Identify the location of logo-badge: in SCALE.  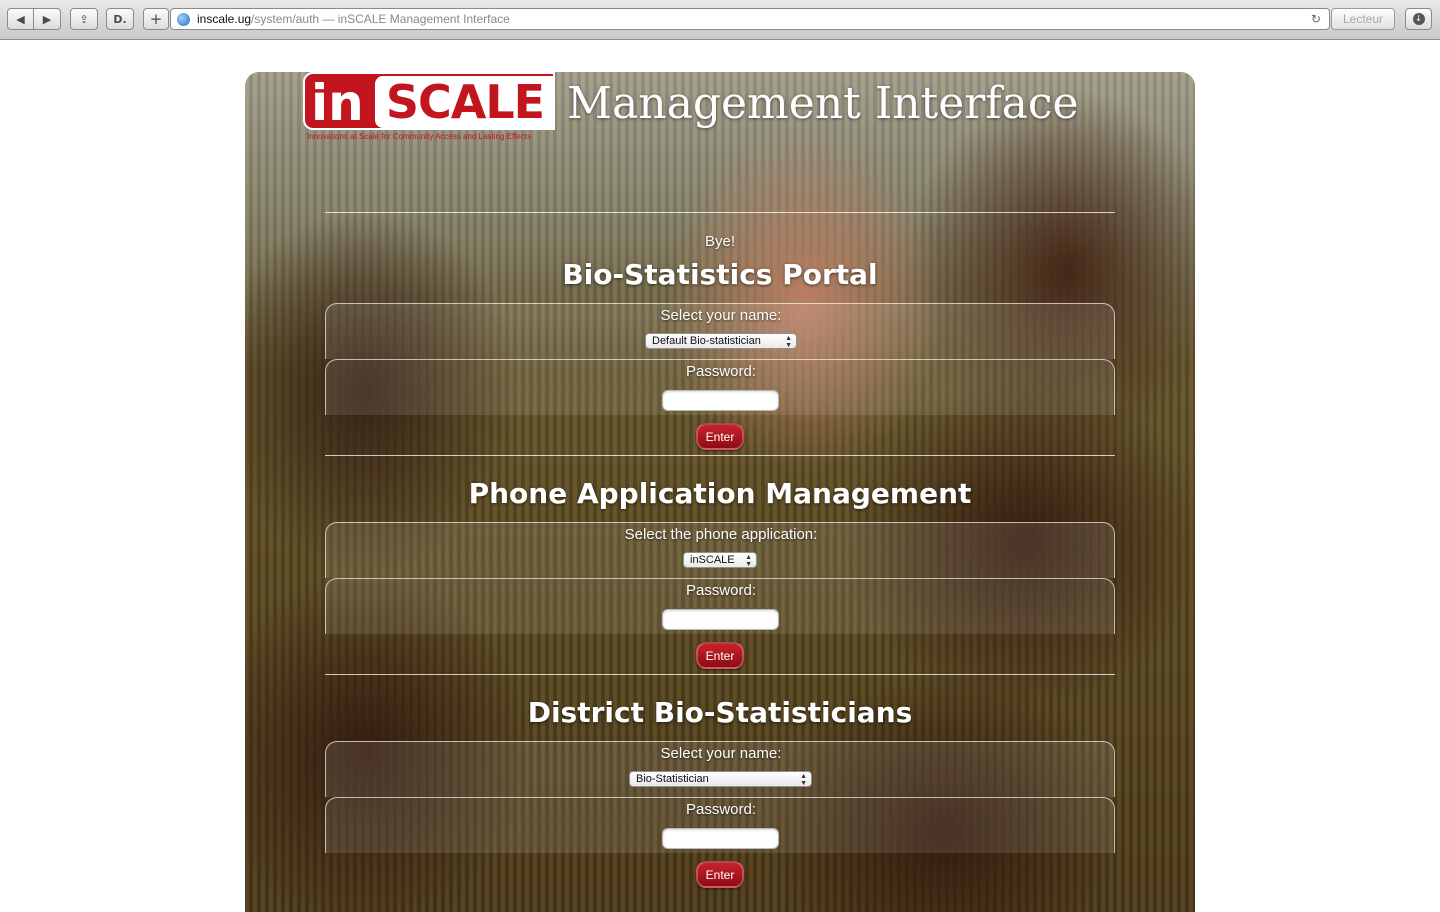
(429, 102).